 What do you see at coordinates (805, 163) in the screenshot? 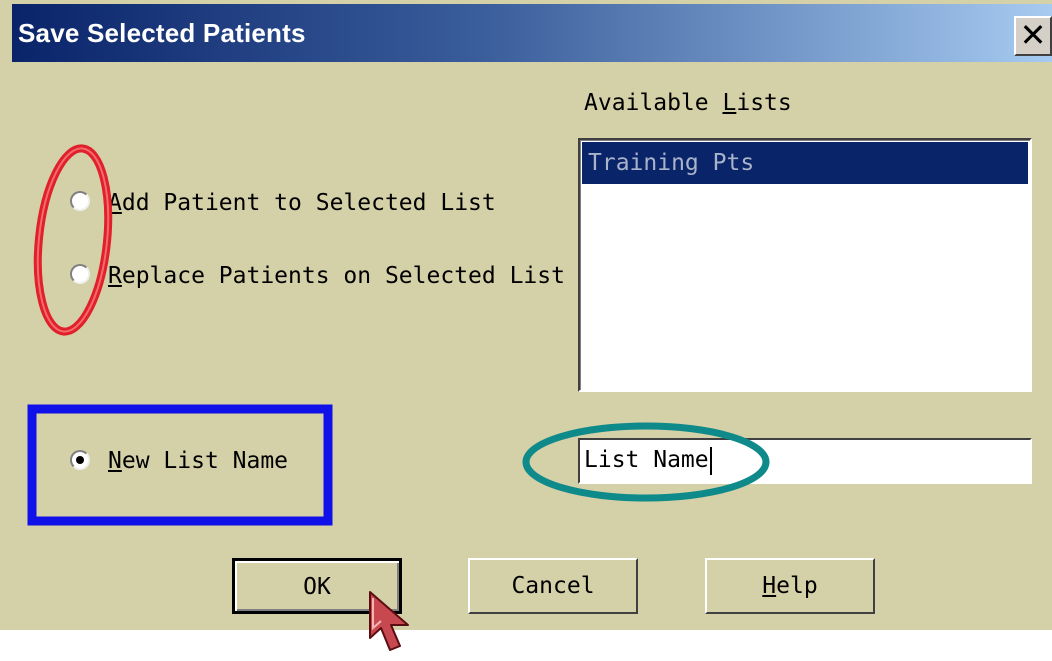
I see `list-item: Training Pts` at bounding box center [805, 163].